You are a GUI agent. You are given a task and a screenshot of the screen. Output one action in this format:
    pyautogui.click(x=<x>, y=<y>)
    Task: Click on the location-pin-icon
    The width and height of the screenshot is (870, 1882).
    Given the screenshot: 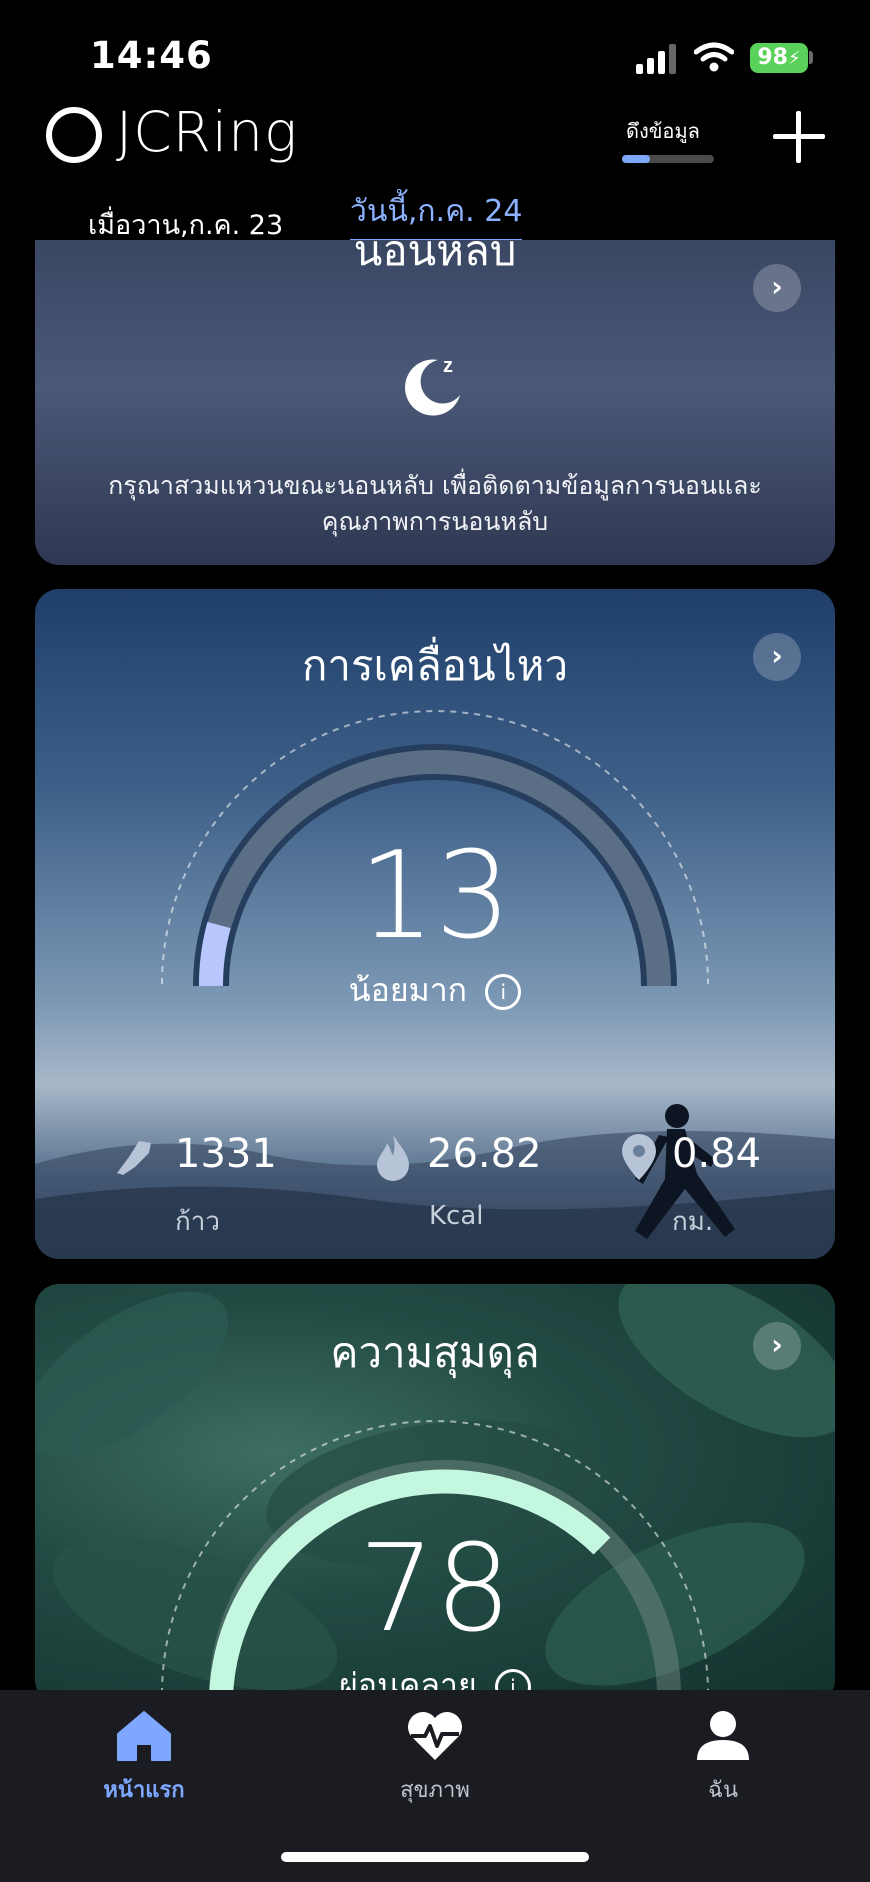 What is the action you would take?
    pyautogui.click(x=639, y=1157)
    